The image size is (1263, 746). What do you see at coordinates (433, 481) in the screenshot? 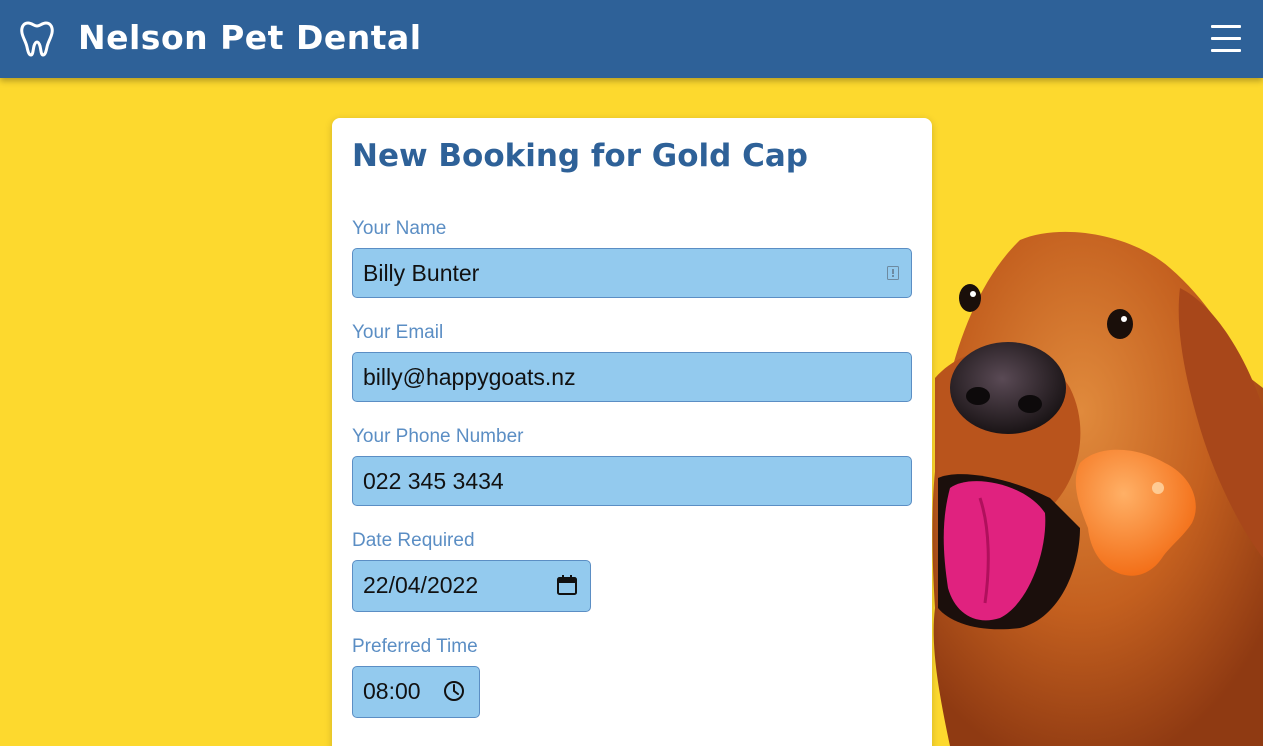
I see `phone-value: 022 345 3434` at bounding box center [433, 481].